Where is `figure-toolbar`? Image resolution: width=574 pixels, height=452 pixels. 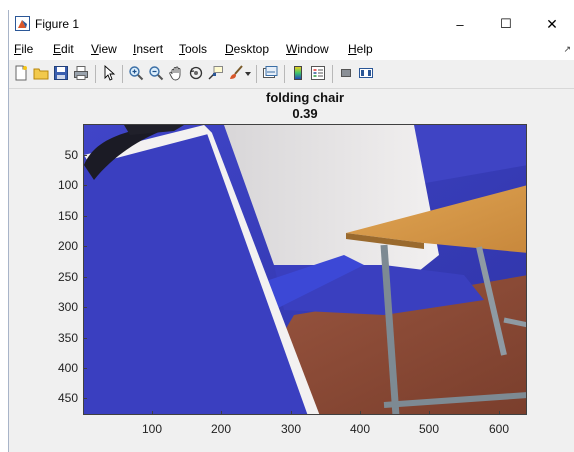
figure-toolbar is located at coordinates (291, 74).